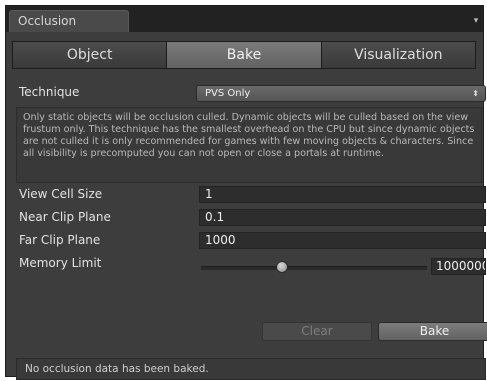 The image size is (487, 381). Describe the element at coordinates (65, 217) in the screenshot. I see `near-clip-plane-label: Near Clip Plane` at that location.